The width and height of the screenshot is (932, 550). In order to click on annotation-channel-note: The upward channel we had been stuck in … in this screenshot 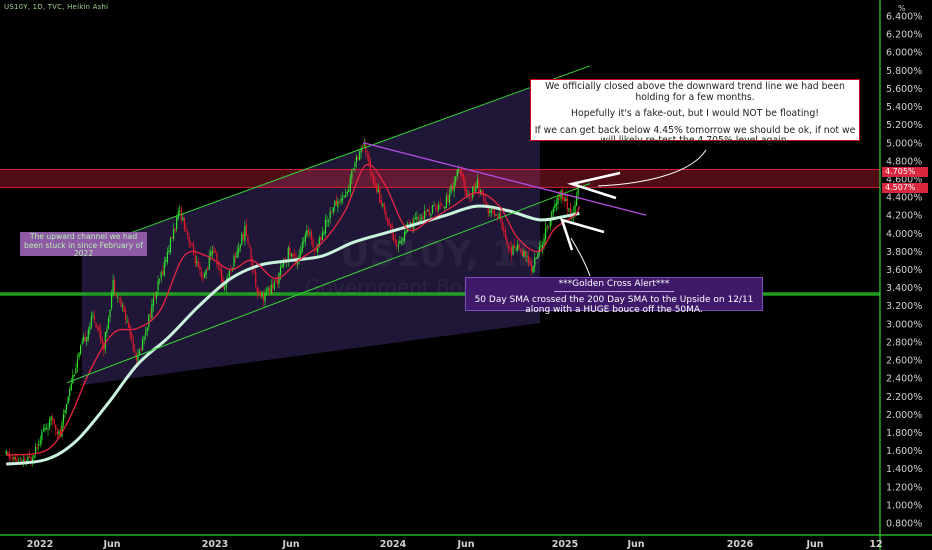, I will do `click(83, 245)`.